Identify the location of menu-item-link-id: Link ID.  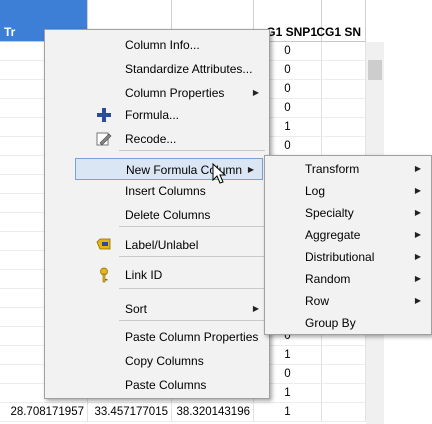
(157, 275).